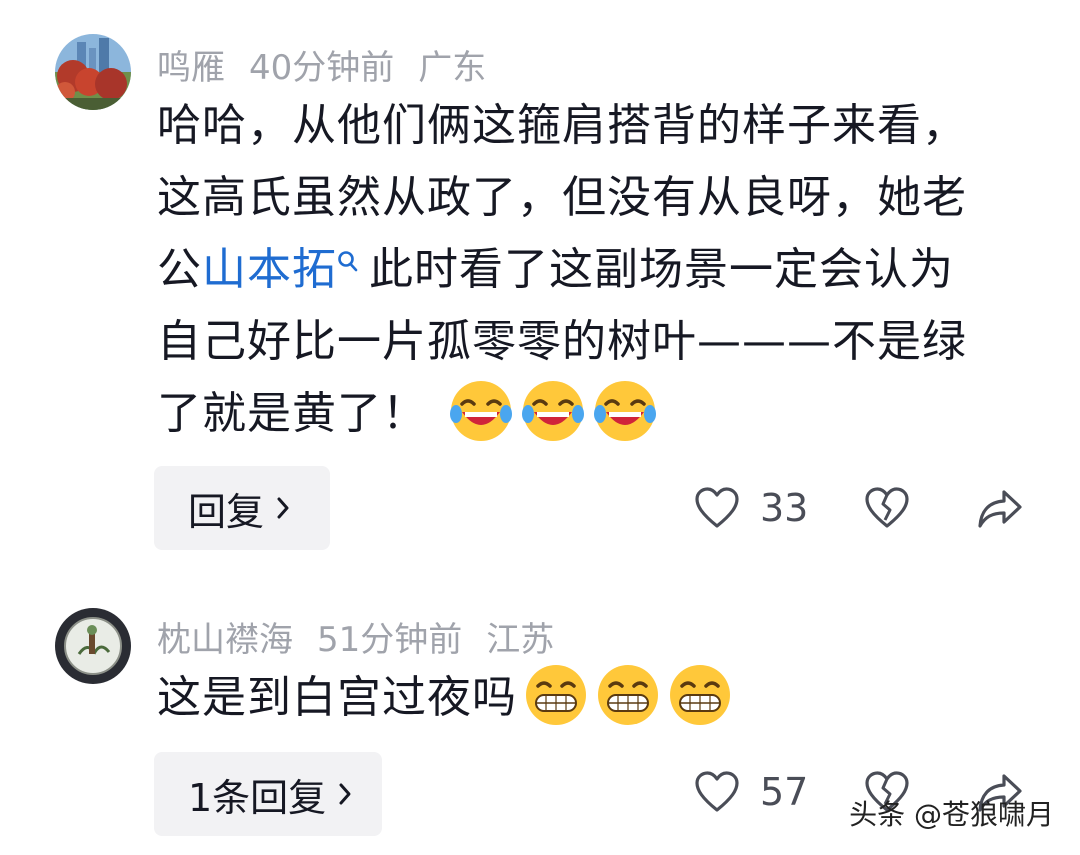 The height and width of the screenshot is (855, 1080). I want to click on comment-meta: 鸣雁 40分钟前 广东, so click(321, 64).